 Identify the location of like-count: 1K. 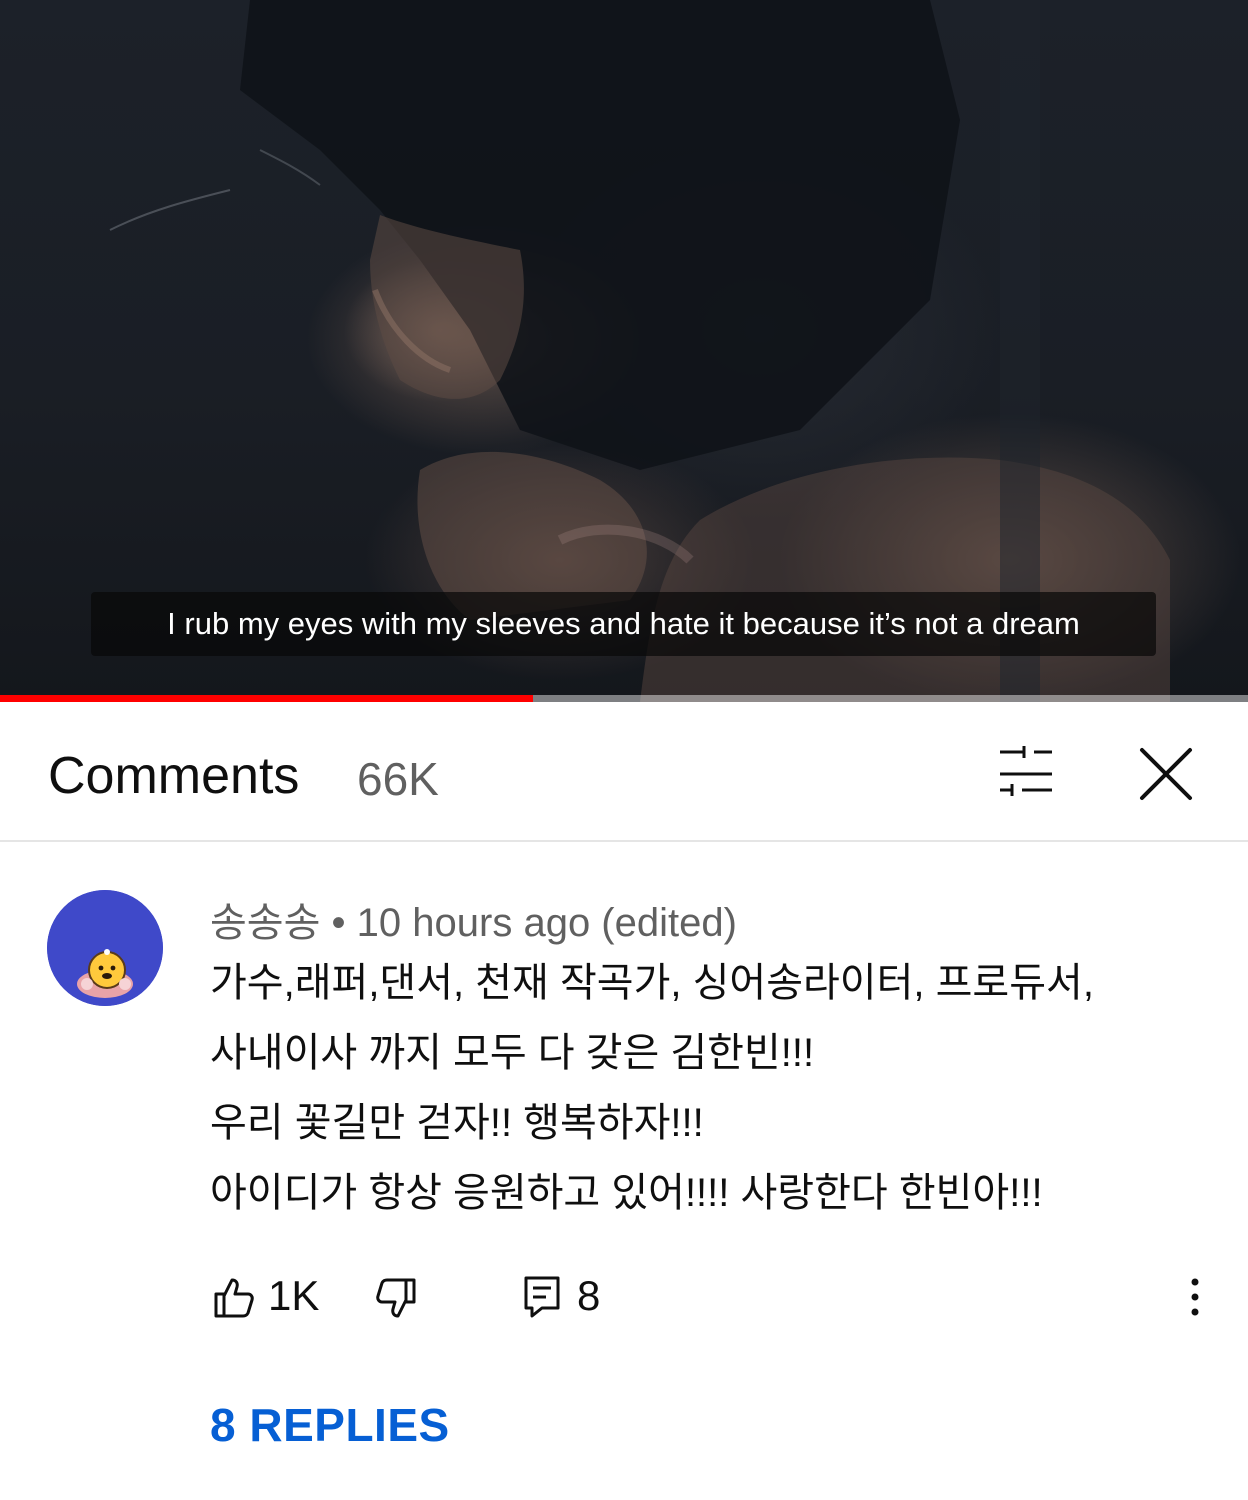
(294, 1295).